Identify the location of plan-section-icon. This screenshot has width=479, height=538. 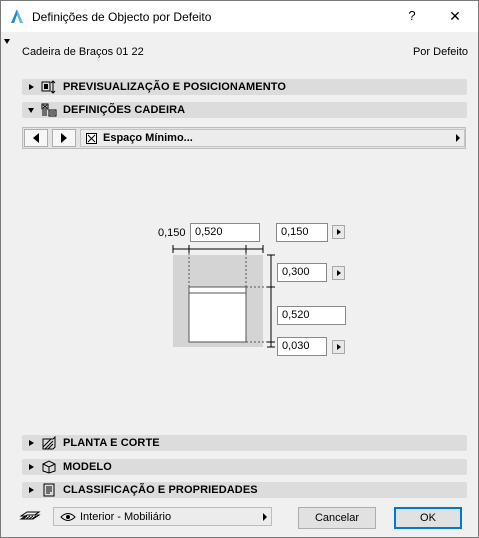
(49, 443).